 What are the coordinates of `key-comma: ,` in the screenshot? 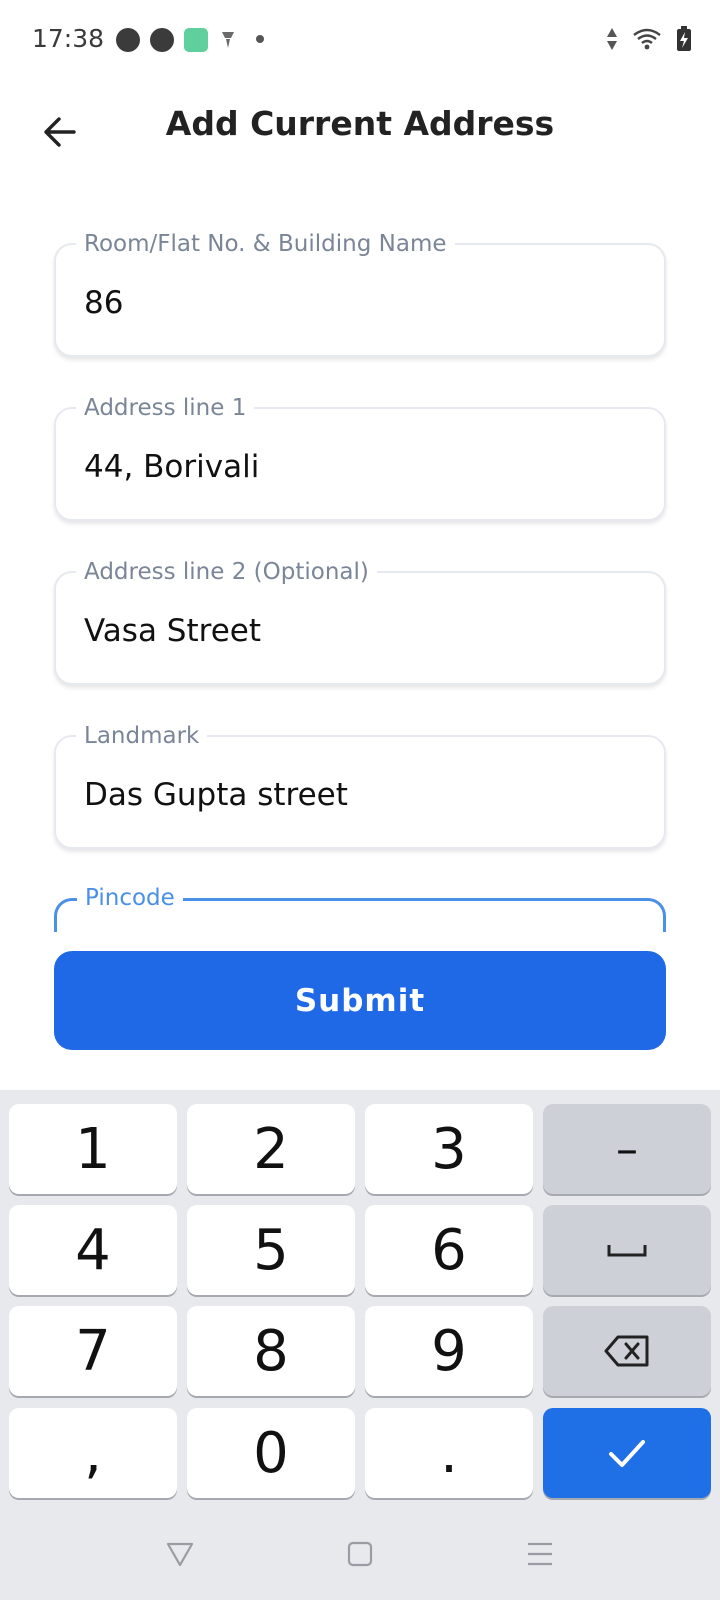 It's located at (93, 1453).